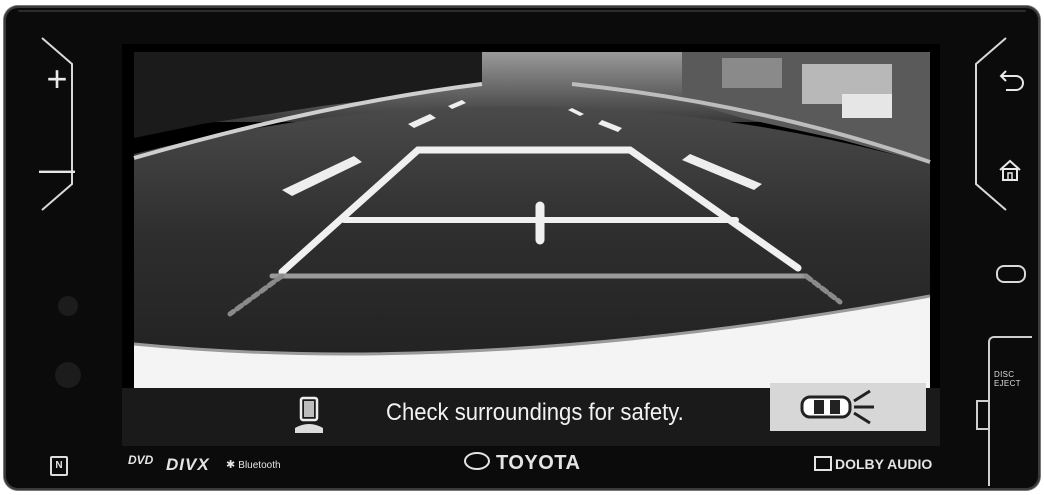  What do you see at coordinates (823, 463) in the screenshot?
I see `dolby-icon` at bounding box center [823, 463].